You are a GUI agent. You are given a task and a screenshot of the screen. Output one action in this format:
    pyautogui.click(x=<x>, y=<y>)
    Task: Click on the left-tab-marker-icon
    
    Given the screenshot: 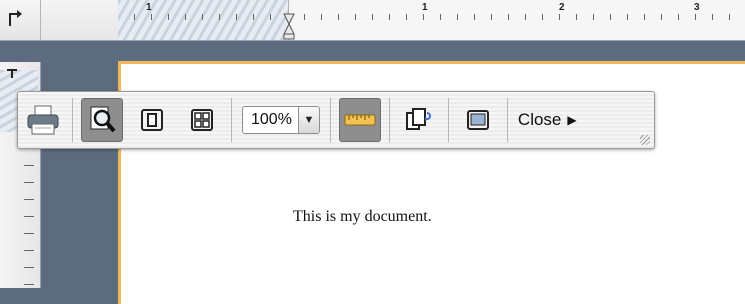 What is the action you would take?
    pyautogui.click(x=12, y=73)
    